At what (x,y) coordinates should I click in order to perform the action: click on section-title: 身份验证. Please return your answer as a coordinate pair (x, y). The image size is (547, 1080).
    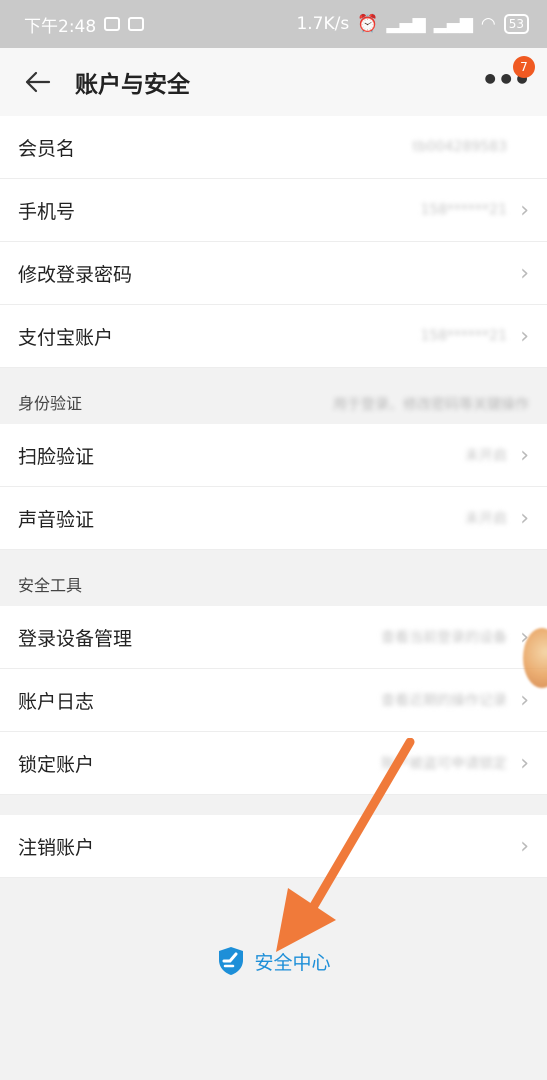
    Looking at the image, I should click on (50, 403).